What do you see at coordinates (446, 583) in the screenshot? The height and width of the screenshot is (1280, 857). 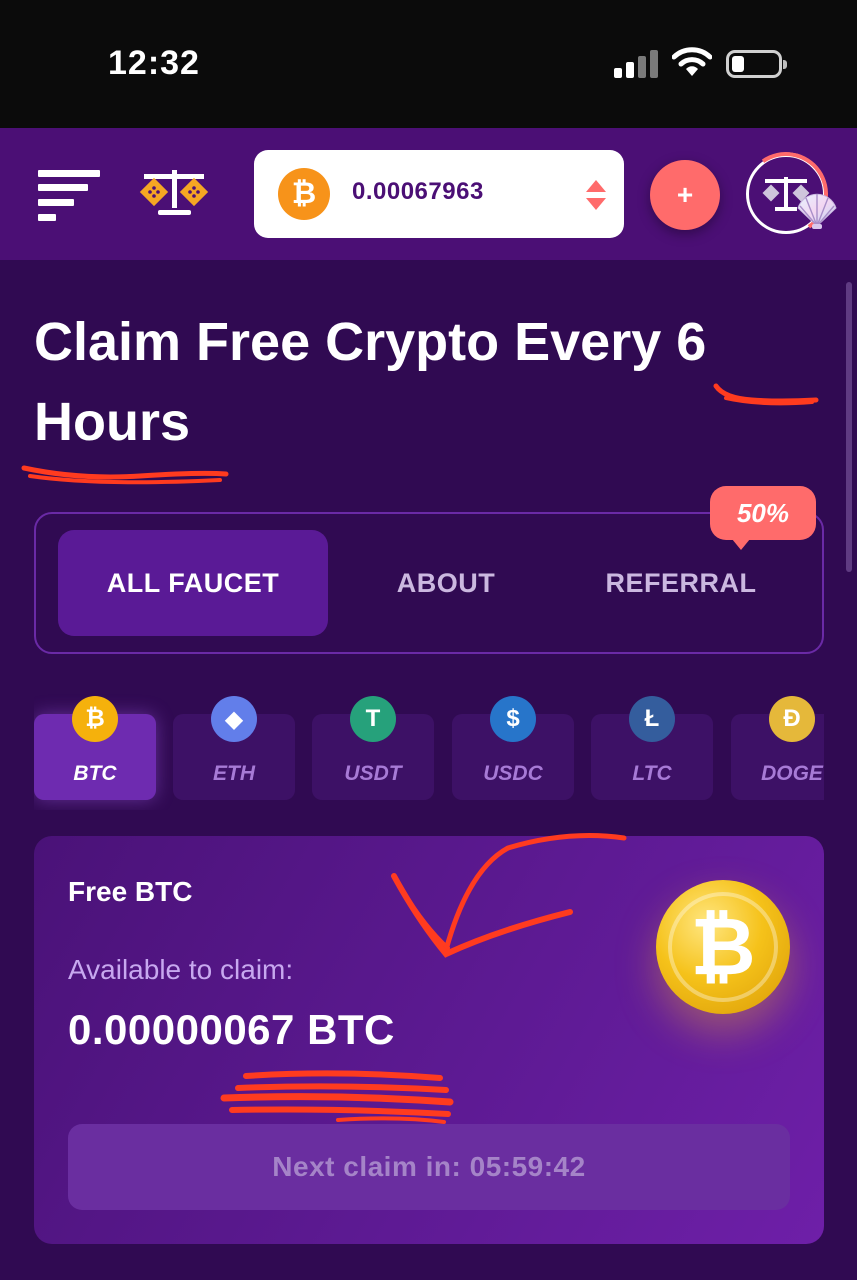 I see `tab-about: ABOUT` at bounding box center [446, 583].